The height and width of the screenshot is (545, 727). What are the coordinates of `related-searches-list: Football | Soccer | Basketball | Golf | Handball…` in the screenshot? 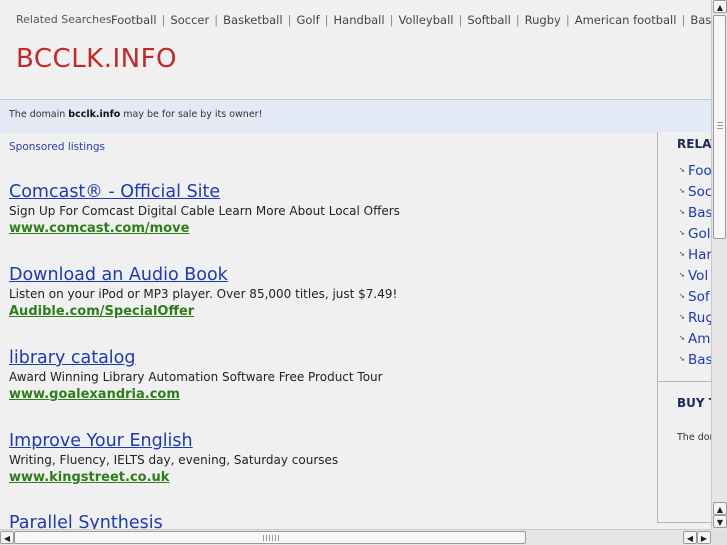 It's located at (411, 20).